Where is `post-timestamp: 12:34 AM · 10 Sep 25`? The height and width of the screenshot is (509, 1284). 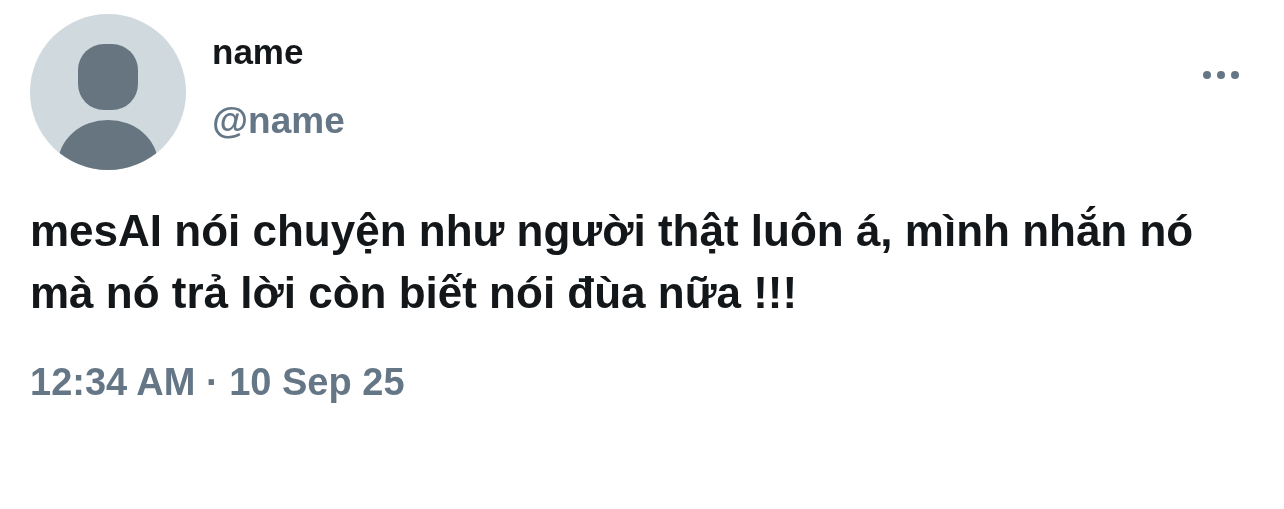 post-timestamp: 12:34 AM · 10 Sep 25 is located at coordinates (217, 382).